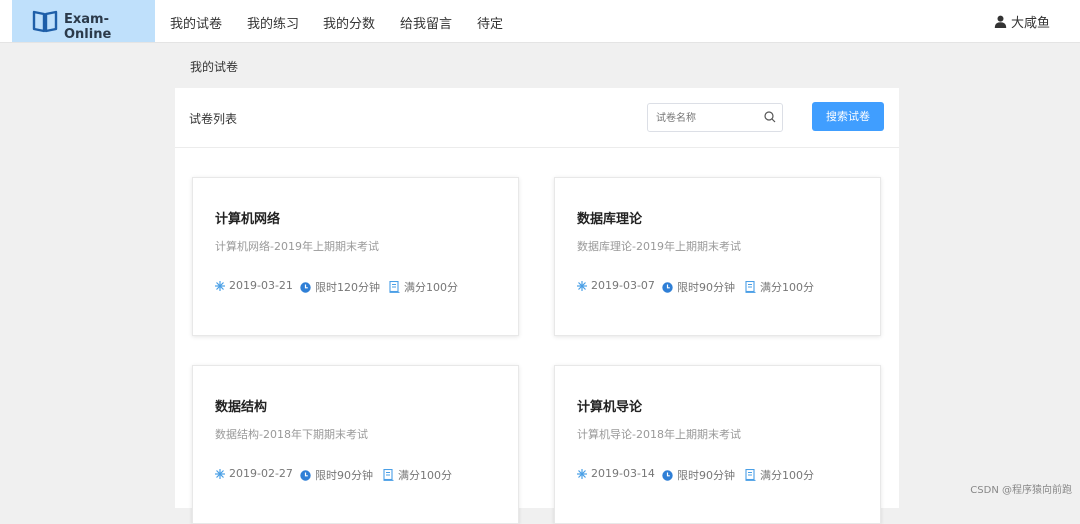 The height and width of the screenshot is (524, 1080). I want to click on paper-date: 2019-03-07, so click(616, 285).